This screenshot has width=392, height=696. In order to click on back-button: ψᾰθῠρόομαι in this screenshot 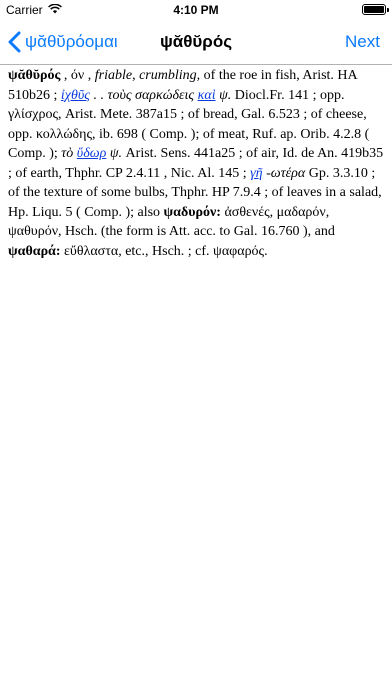, I will do `click(63, 42)`.